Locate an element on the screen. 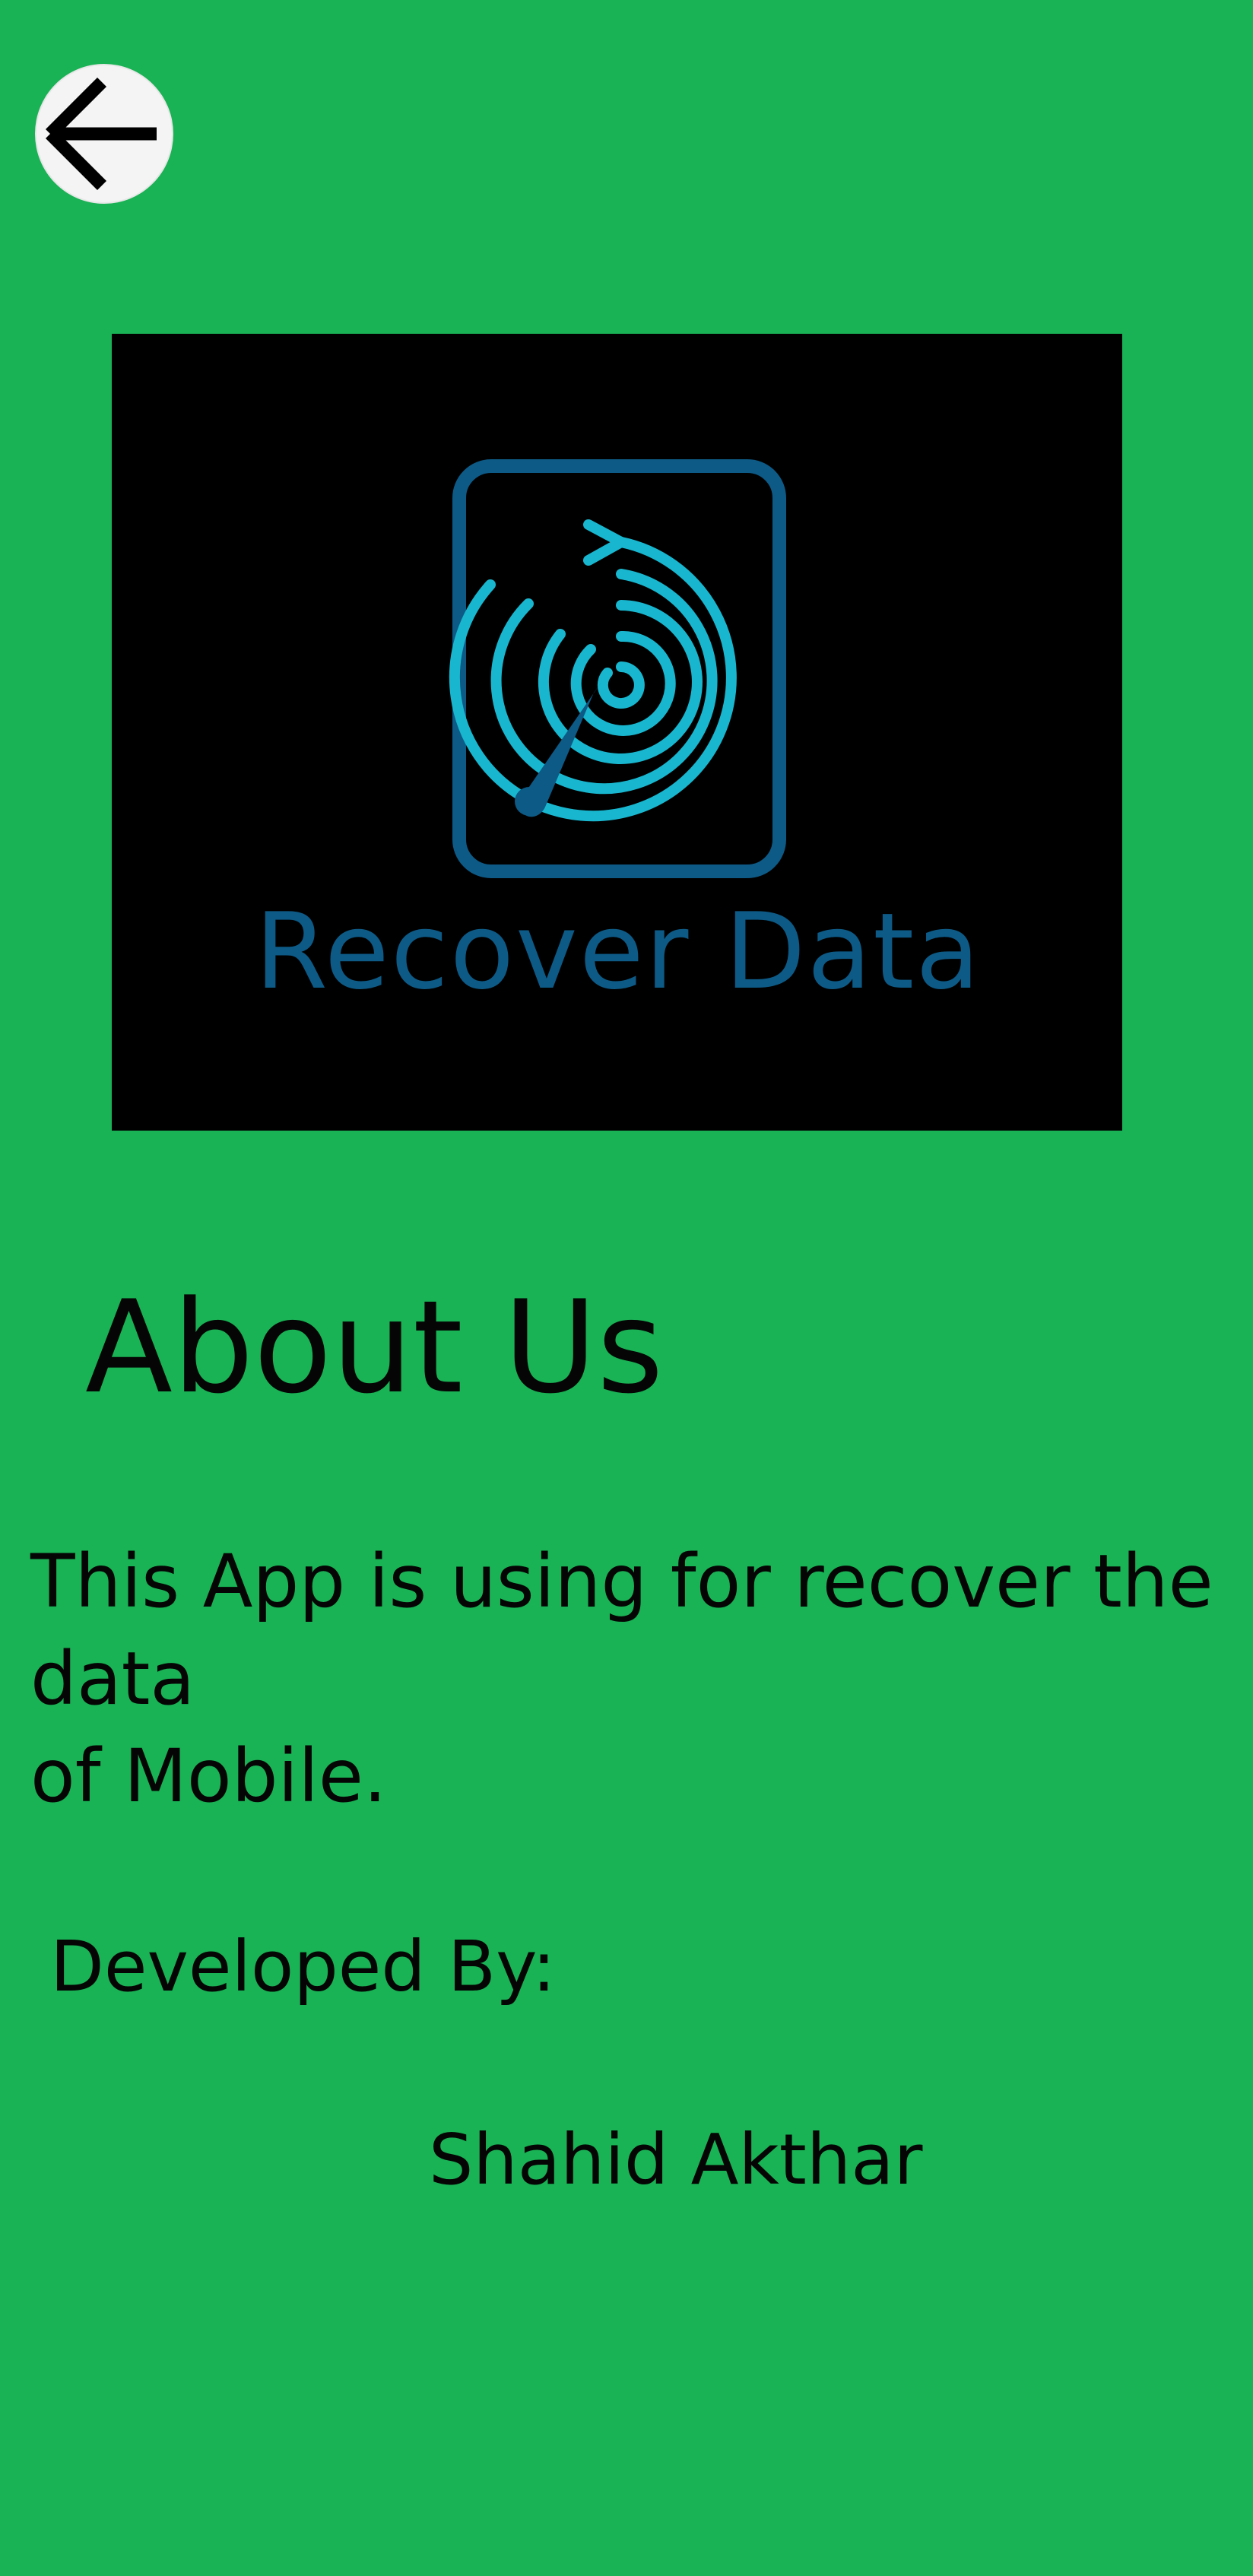  developer-name: Shahid Akthar is located at coordinates (676, 2160).